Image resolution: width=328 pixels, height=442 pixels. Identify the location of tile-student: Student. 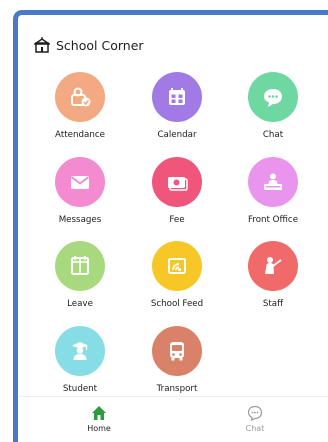
(80, 366).